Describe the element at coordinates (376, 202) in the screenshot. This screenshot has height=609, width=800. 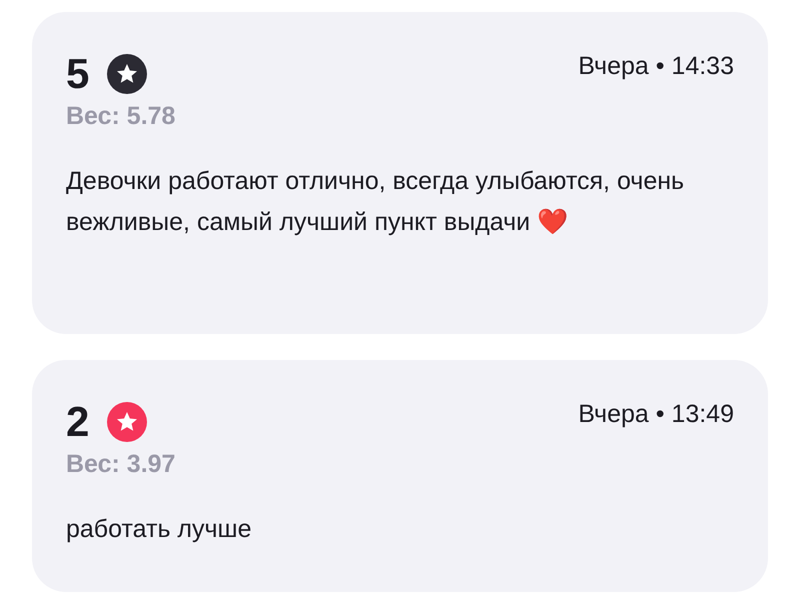
I see `review-text: Девочки работают отлично, всегда улыбаются, очень вежливые, самый лучший пункт выдачи ❤` at that location.